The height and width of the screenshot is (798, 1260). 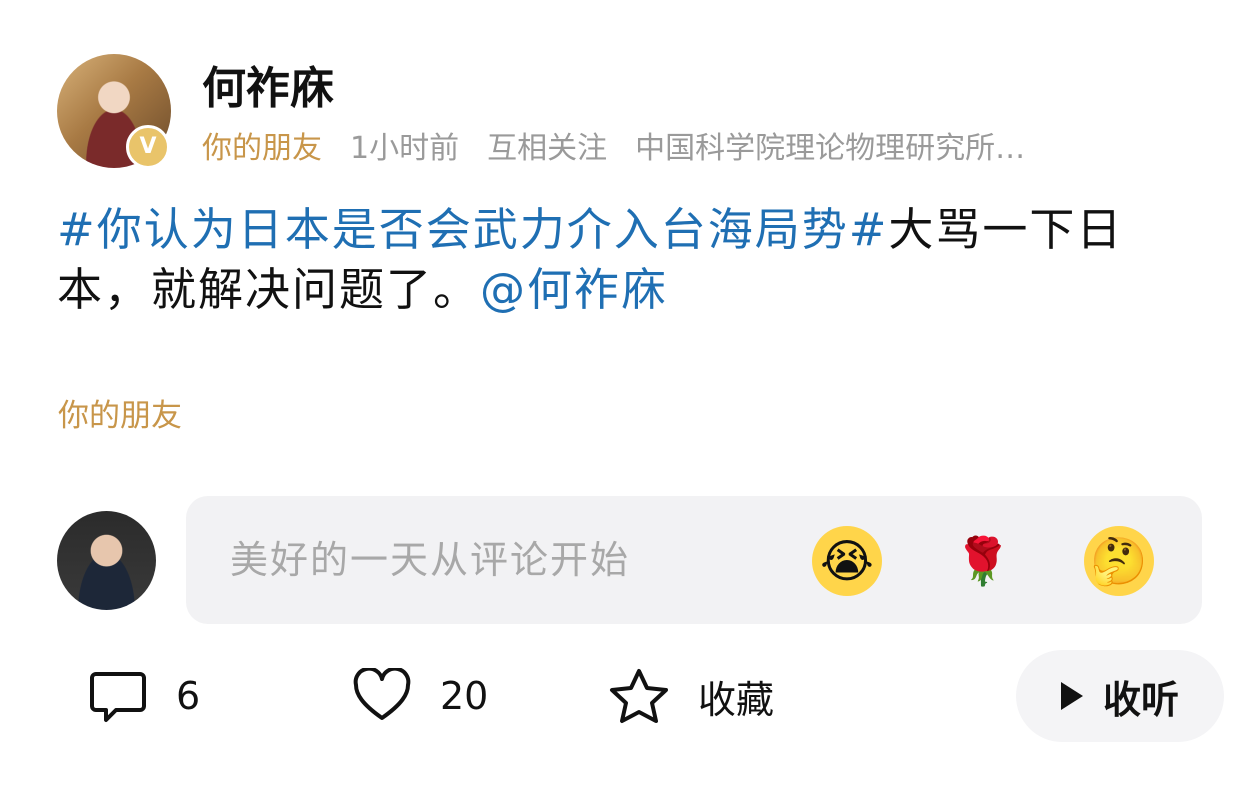 What do you see at coordinates (262, 148) in the screenshot?
I see `friend-tag: 你的朋友` at bounding box center [262, 148].